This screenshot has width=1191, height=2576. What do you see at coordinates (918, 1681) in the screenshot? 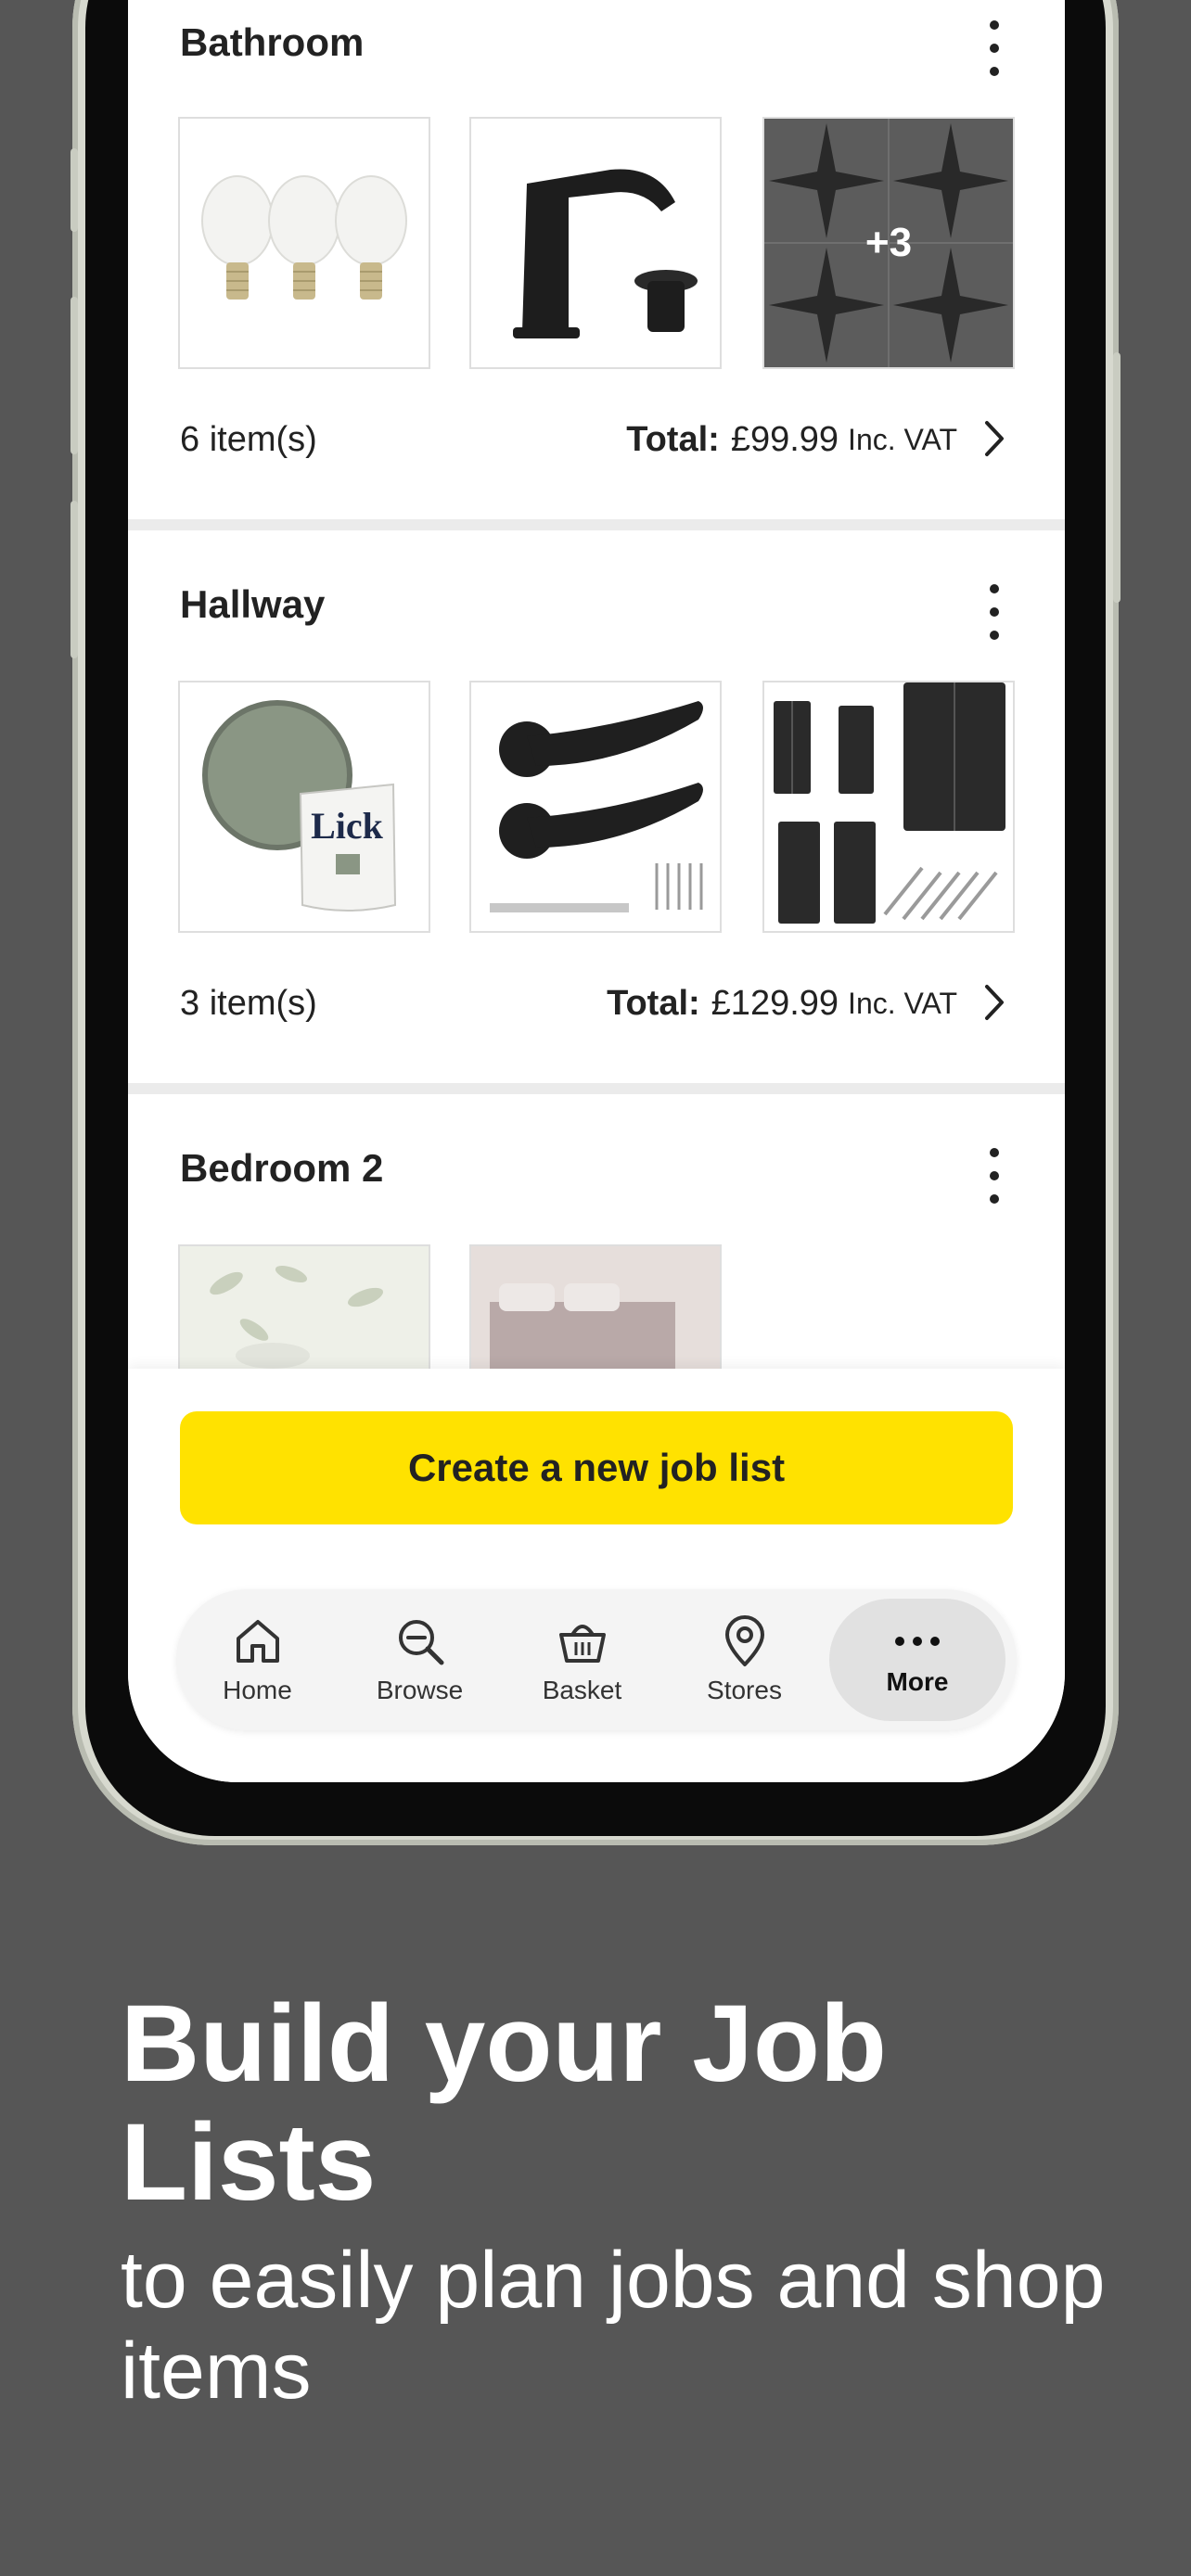
I see `nav-label: More` at bounding box center [918, 1681].